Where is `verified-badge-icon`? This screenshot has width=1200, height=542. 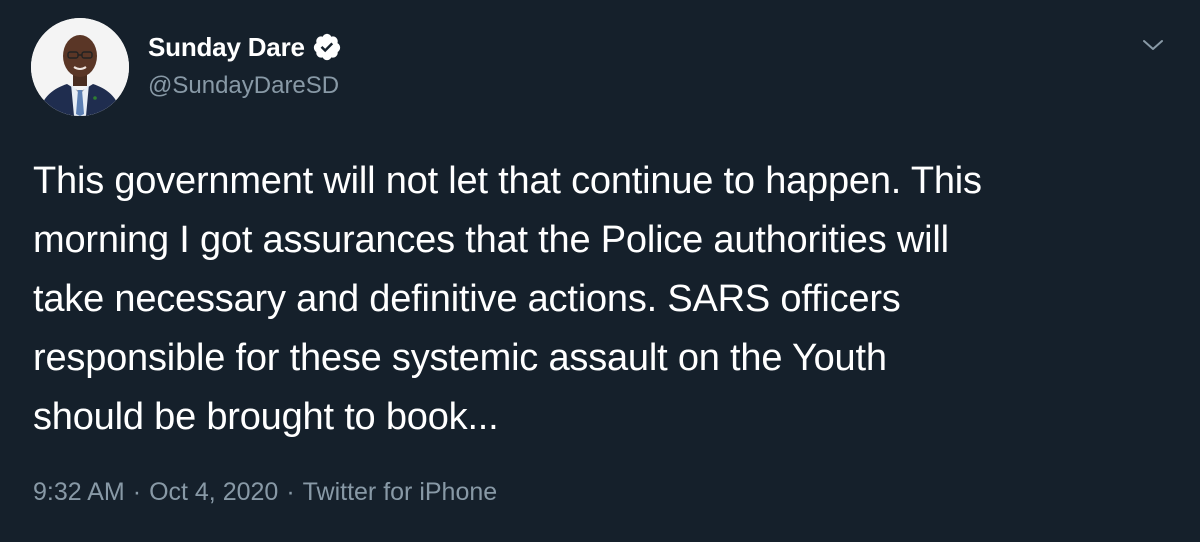 verified-badge-icon is located at coordinates (327, 47).